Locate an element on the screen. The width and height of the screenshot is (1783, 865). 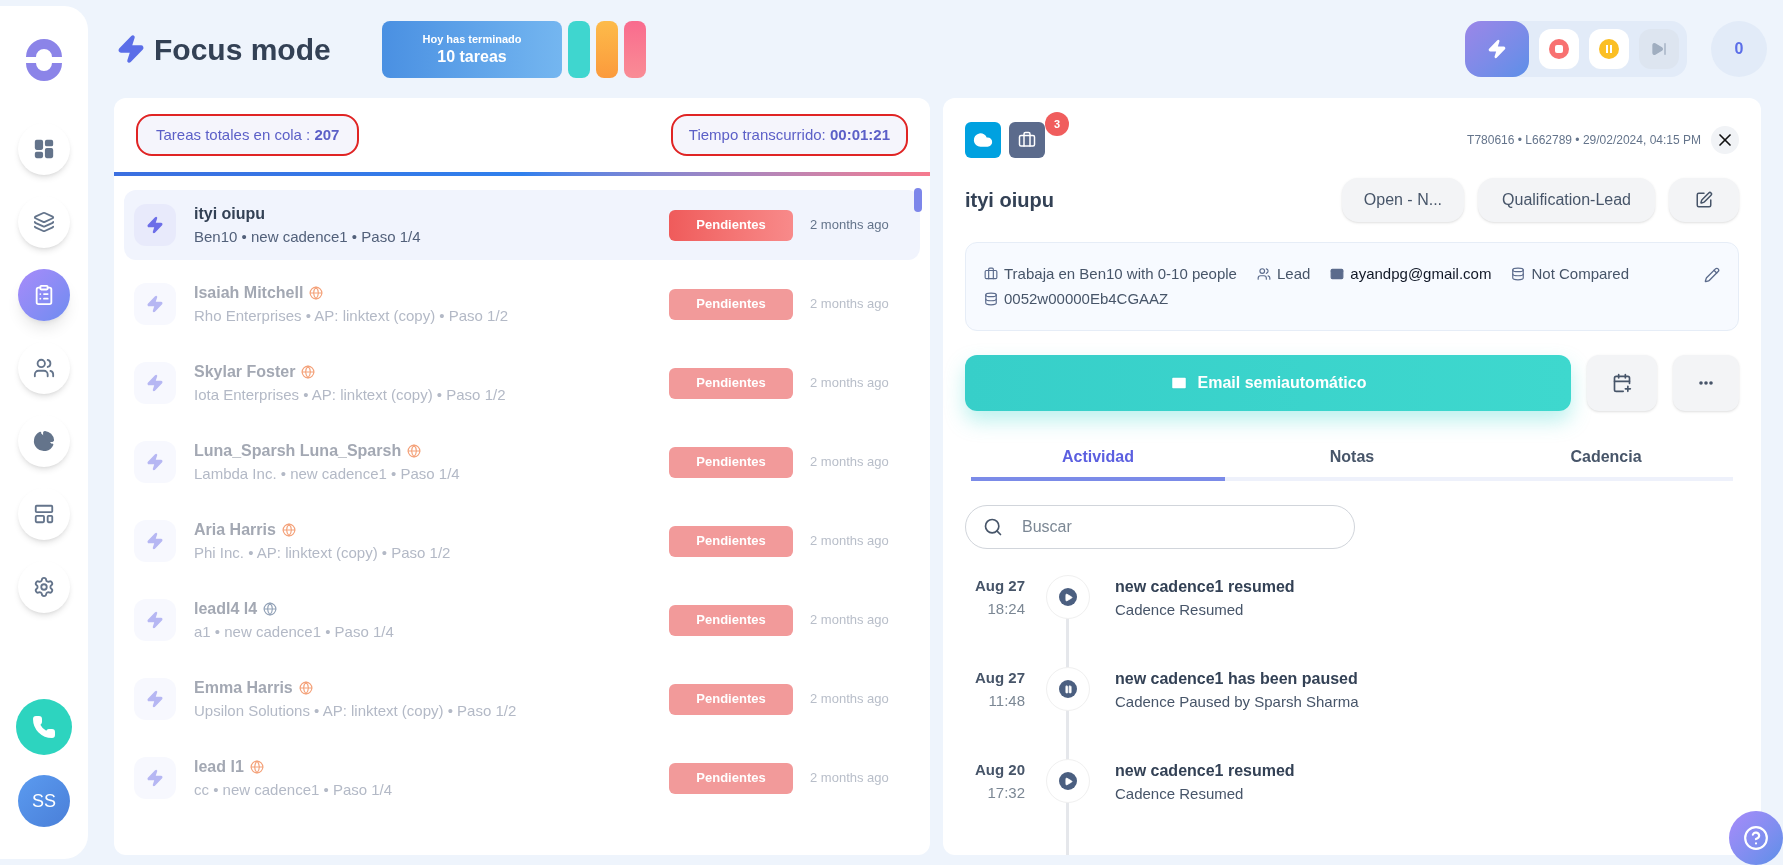
clipboard-icon is located at coordinates (44, 295).